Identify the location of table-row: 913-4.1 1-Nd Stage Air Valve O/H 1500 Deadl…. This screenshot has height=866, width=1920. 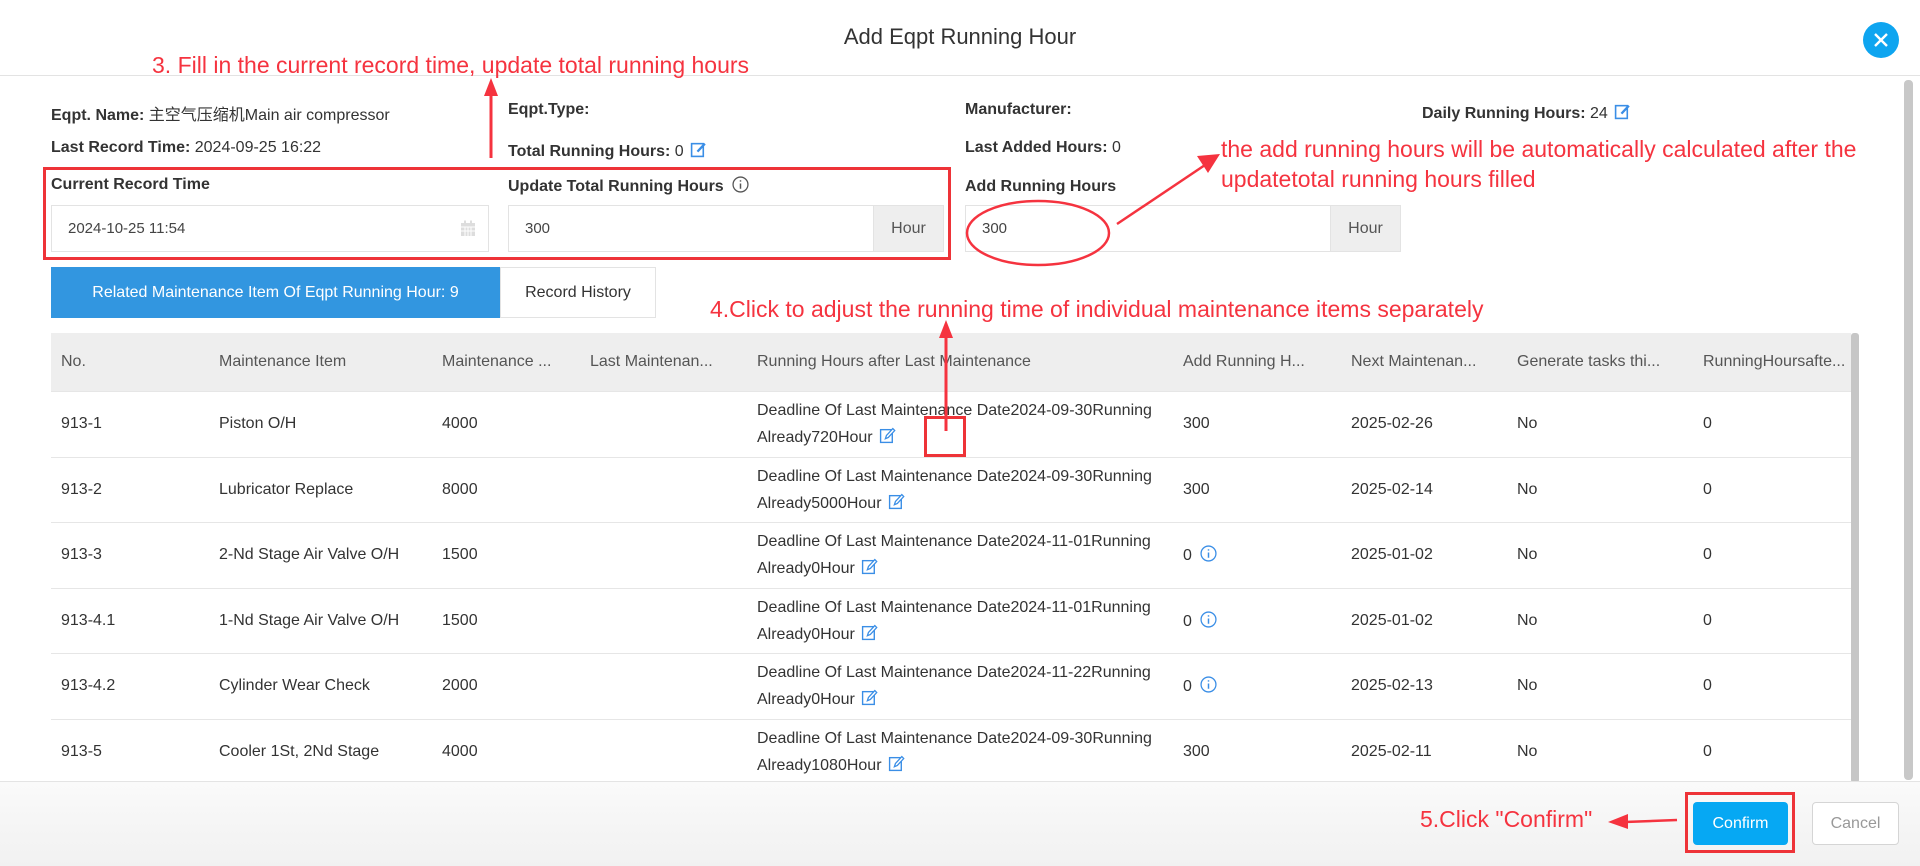
(951, 621).